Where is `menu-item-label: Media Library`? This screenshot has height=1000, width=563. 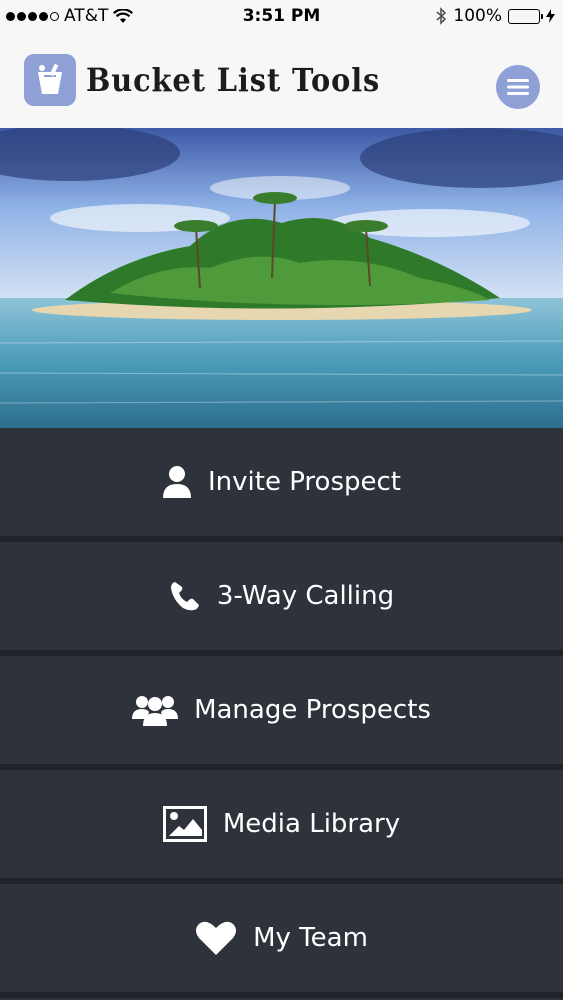 menu-item-label: Media Library is located at coordinates (311, 824).